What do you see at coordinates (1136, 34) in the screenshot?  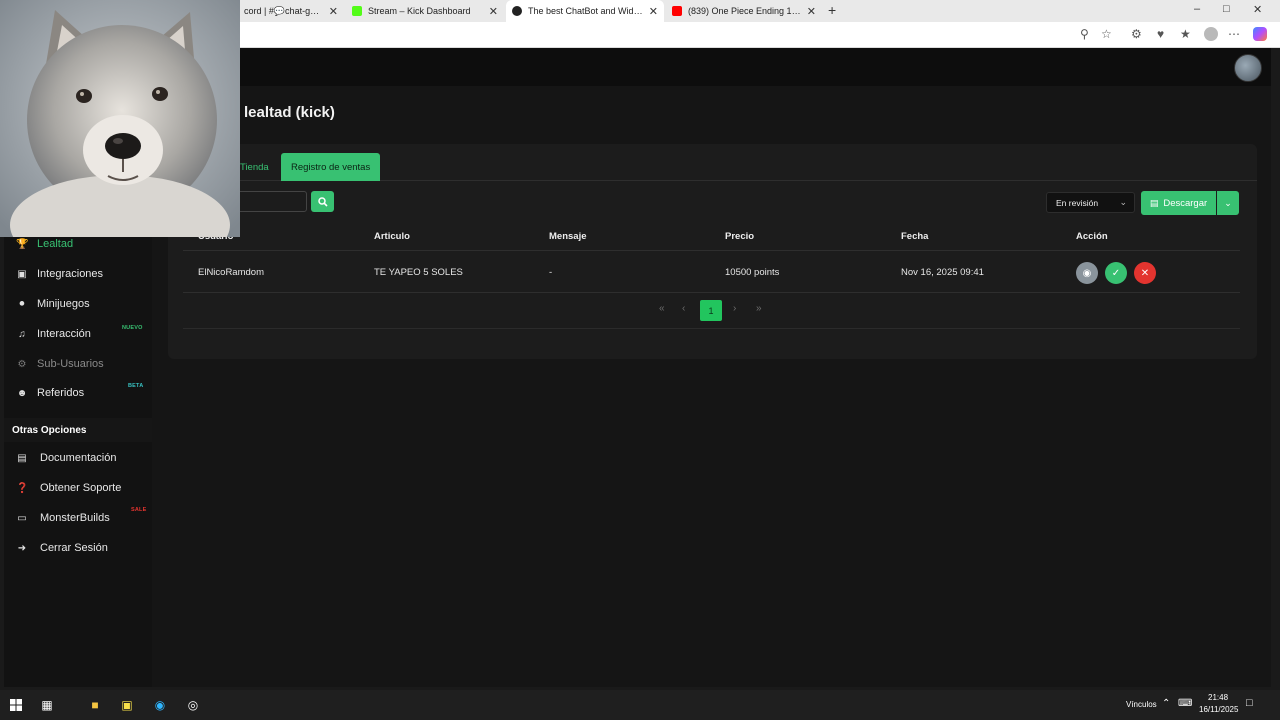 I see `extensions-icon: ⚙` at bounding box center [1136, 34].